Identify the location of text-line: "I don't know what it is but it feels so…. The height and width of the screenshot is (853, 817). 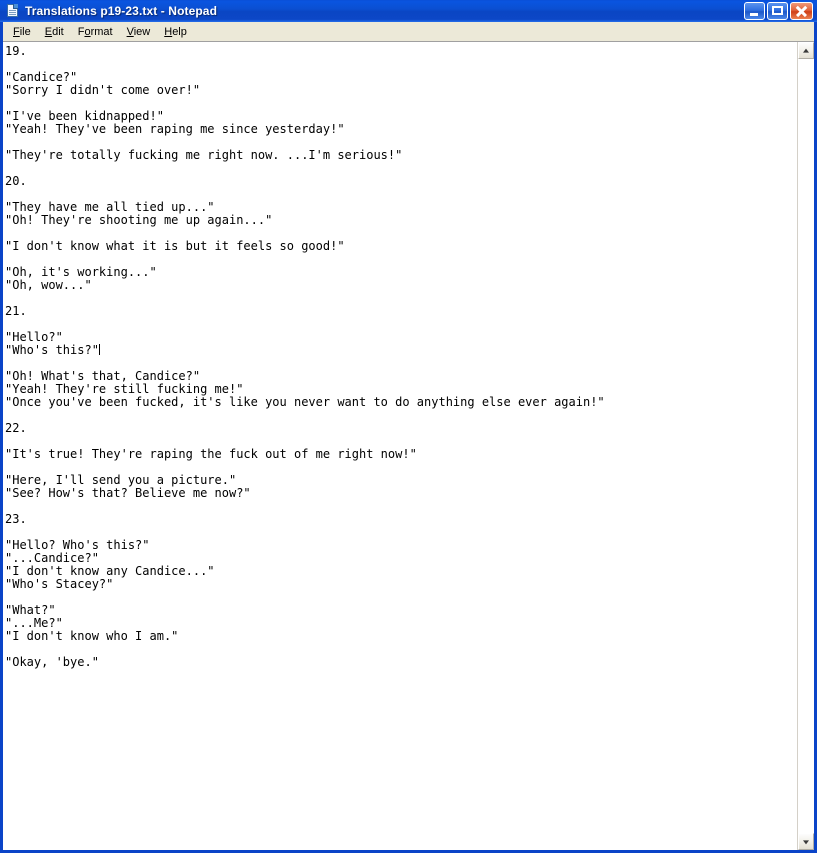
(175, 246).